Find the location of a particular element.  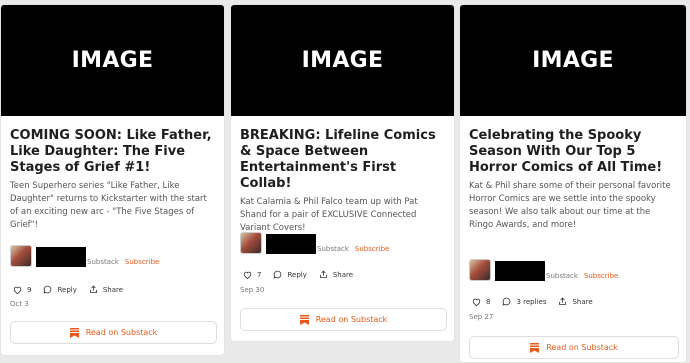

post-date: Sep 30 is located at coordinates (252, 290).